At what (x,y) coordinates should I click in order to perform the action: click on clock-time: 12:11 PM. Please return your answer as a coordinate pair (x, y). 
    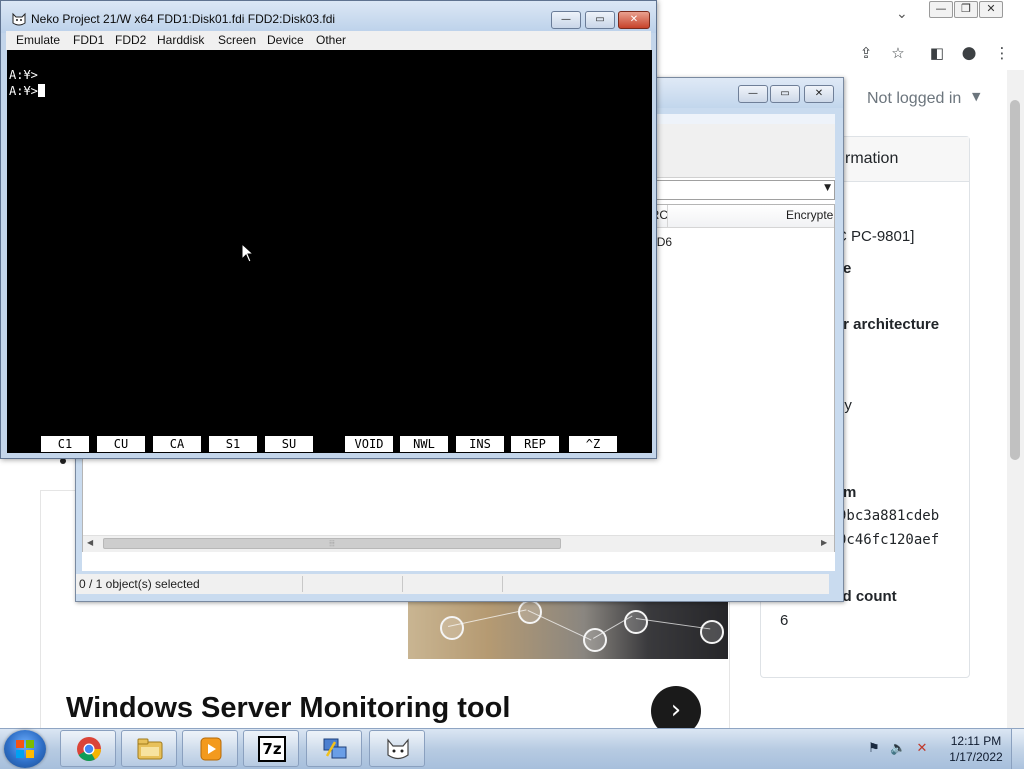
    Looking at the image, I should click on (976, 741).